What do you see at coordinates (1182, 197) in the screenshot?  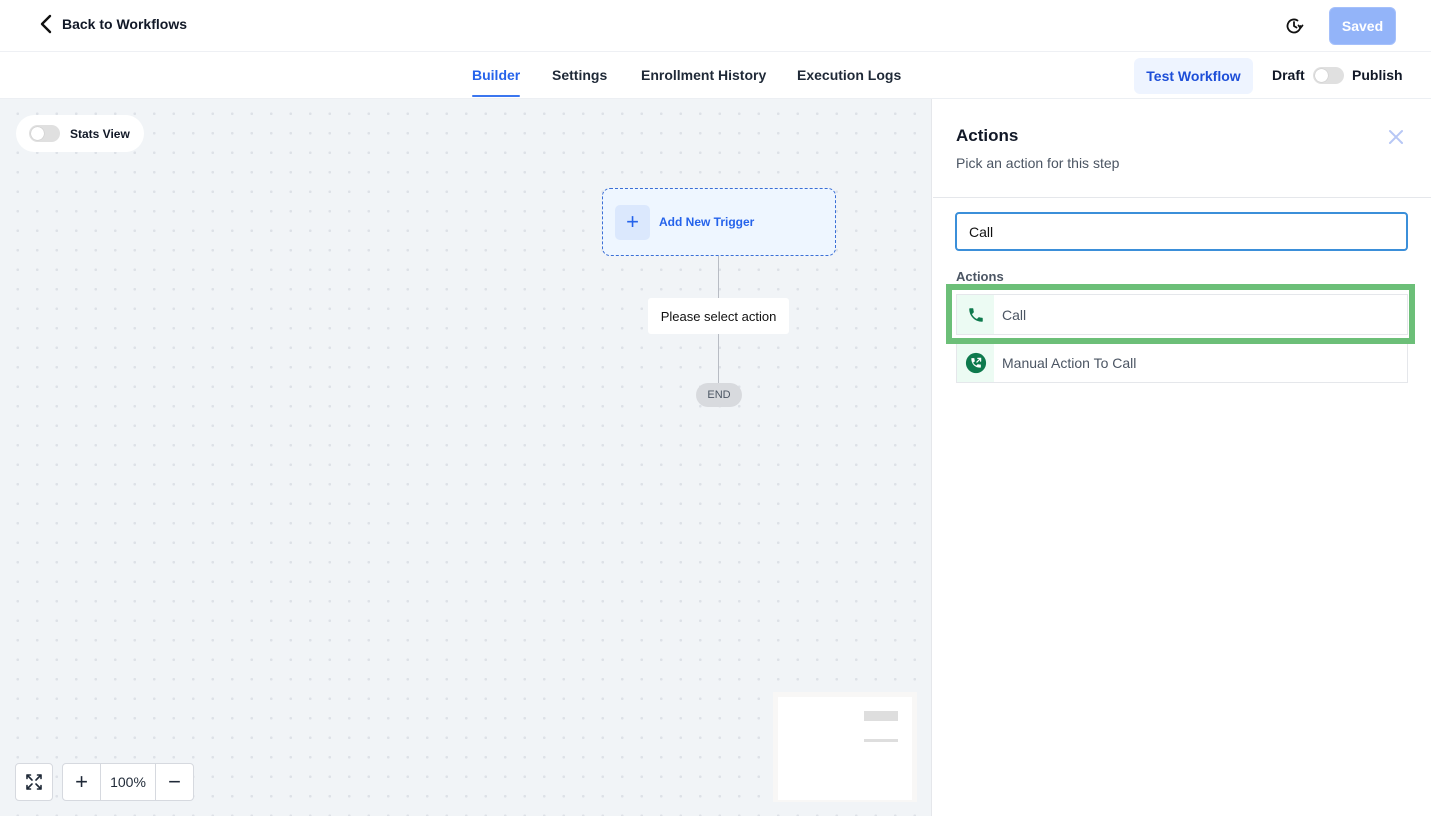 I see `divider` at bounding box center [1182, 197].